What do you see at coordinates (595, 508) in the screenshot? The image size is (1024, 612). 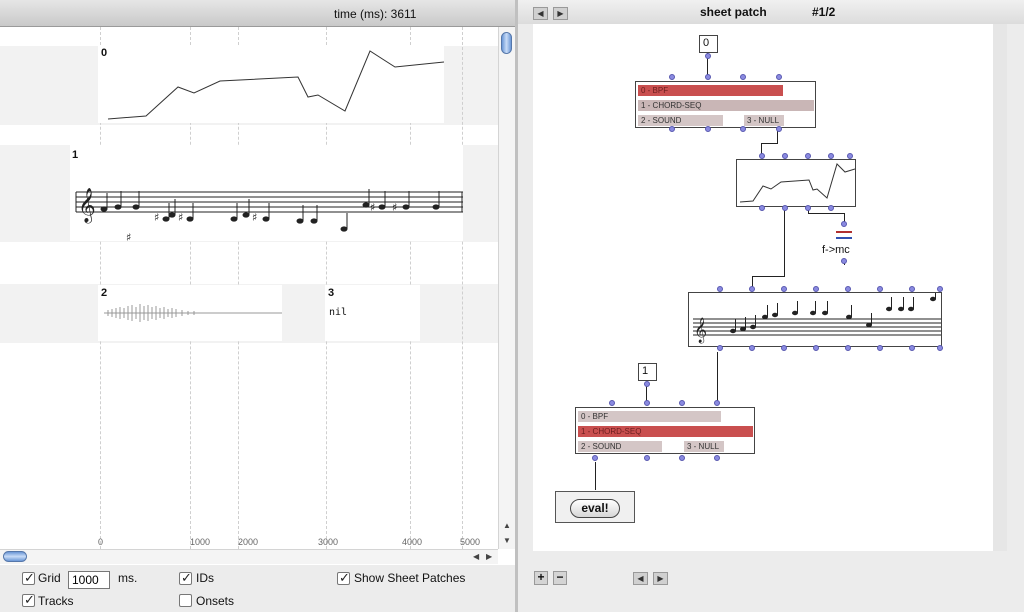 I see `eval-button: eval!` at bounding box center [595, 508].